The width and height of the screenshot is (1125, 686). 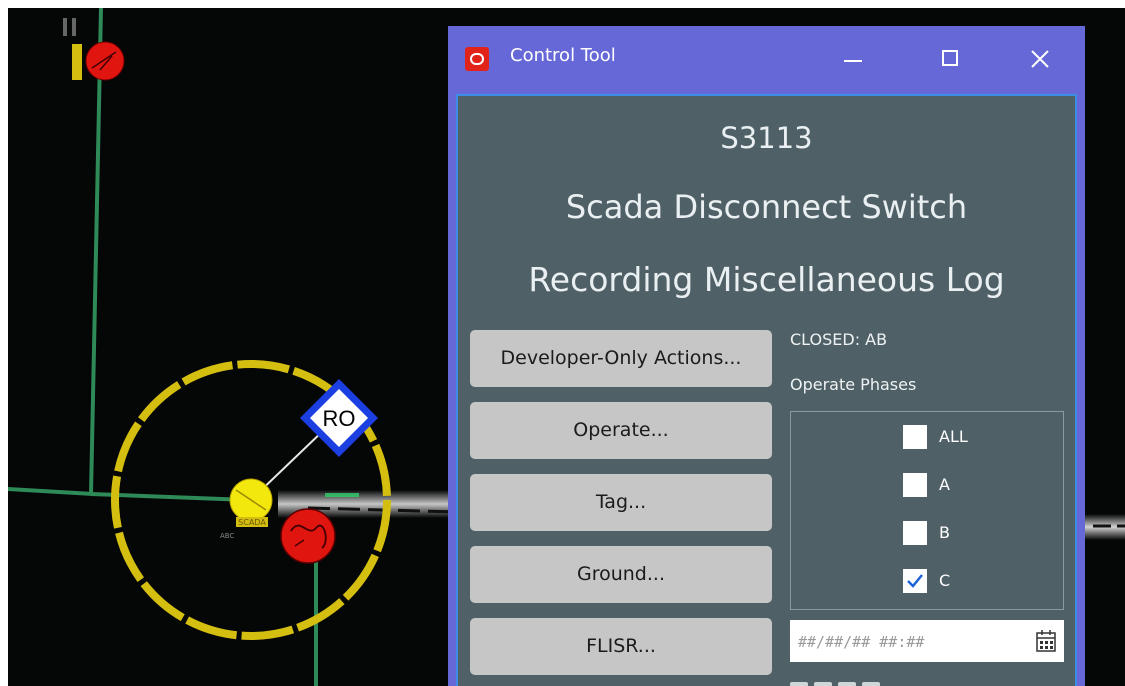 I want to click on phase-b-checkbox, so click(x=915, y=533).